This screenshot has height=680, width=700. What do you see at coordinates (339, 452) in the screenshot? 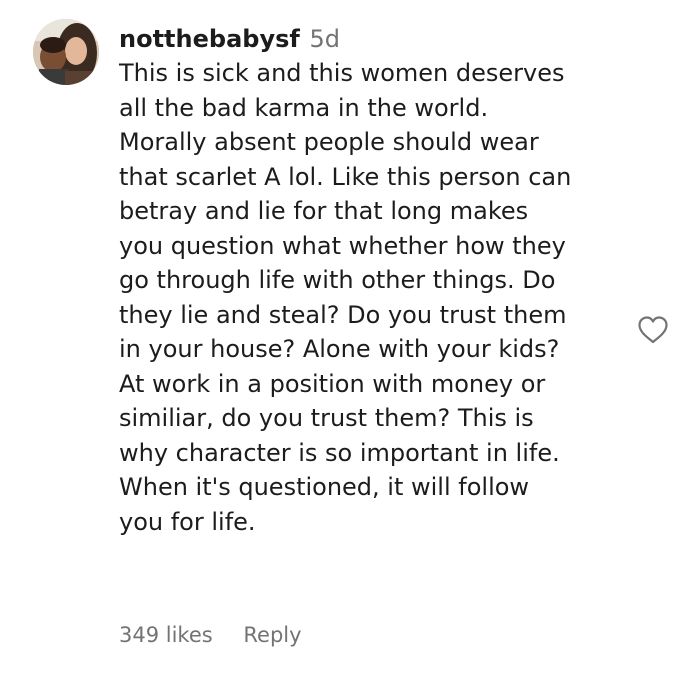
I see `comment-line: why character is so important in life.` at bounding box center [339, 452].